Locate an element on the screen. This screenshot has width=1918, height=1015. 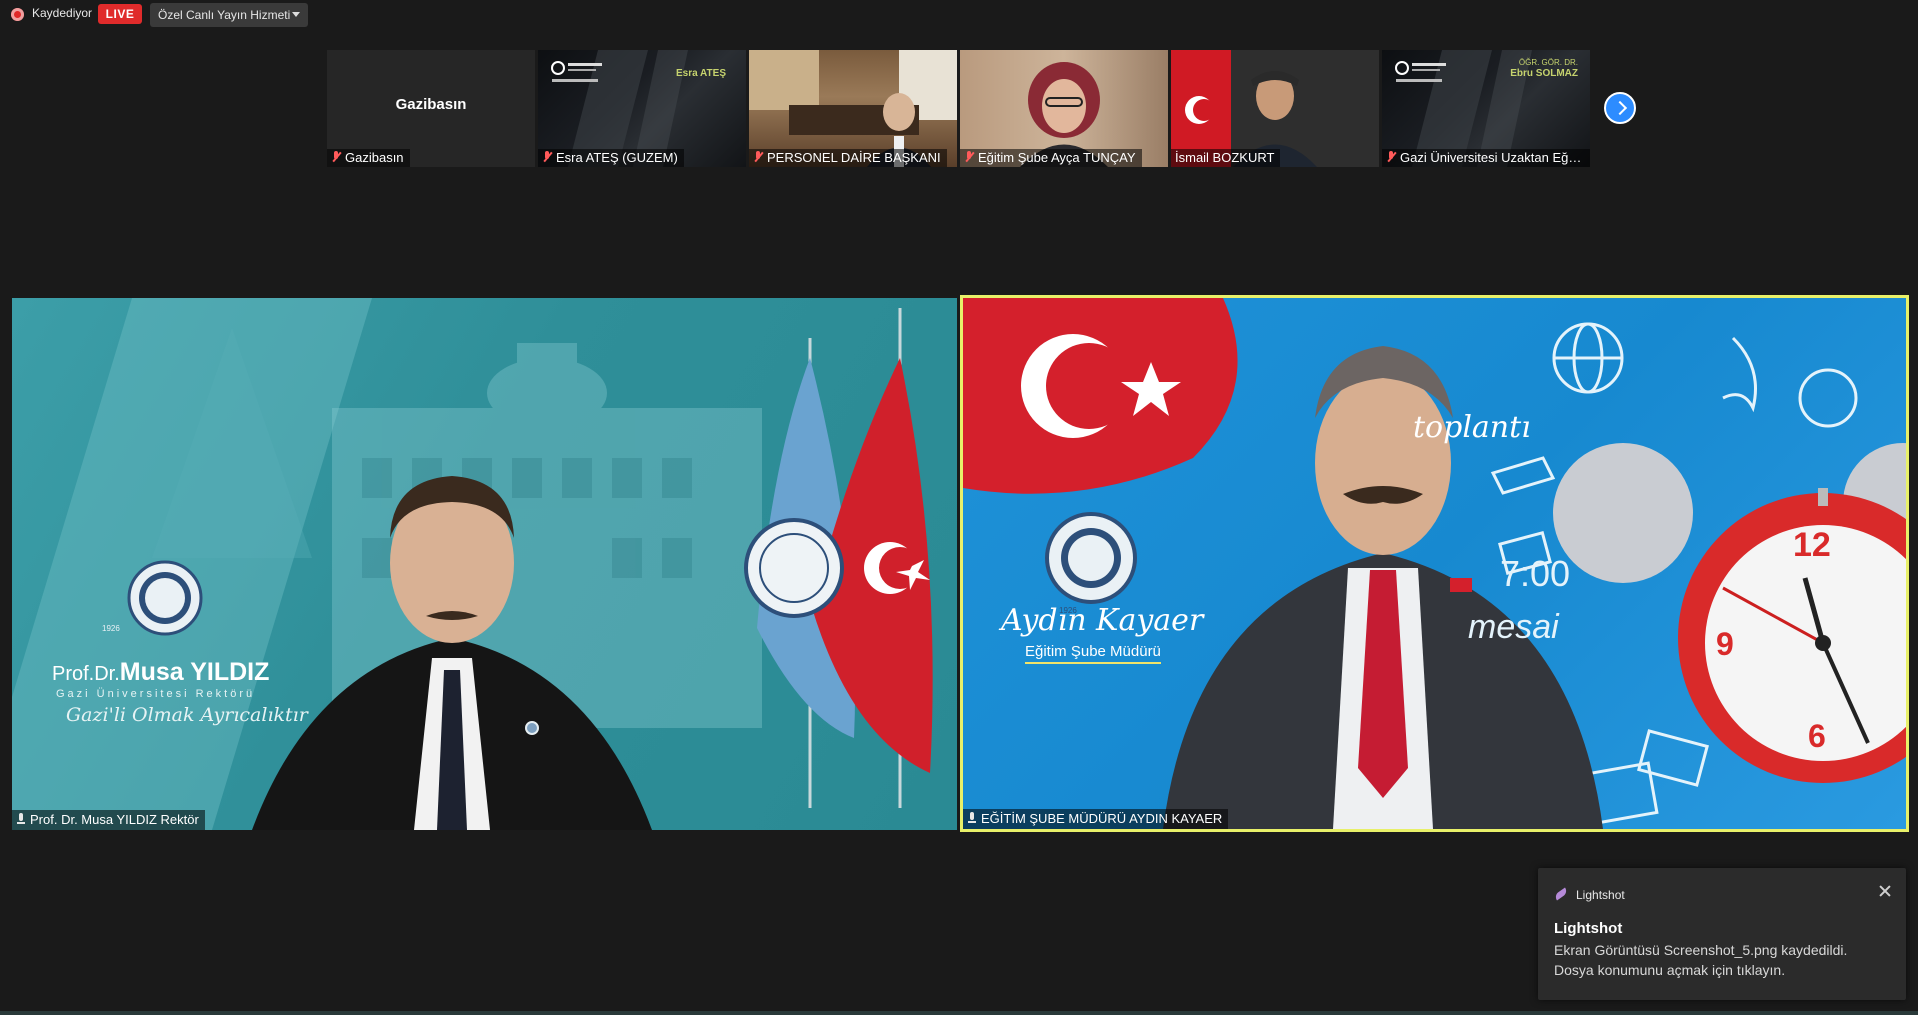
participant-name-bar: PERSONEL DAİRE BAŞKANI is located at coordinates (848, 158).